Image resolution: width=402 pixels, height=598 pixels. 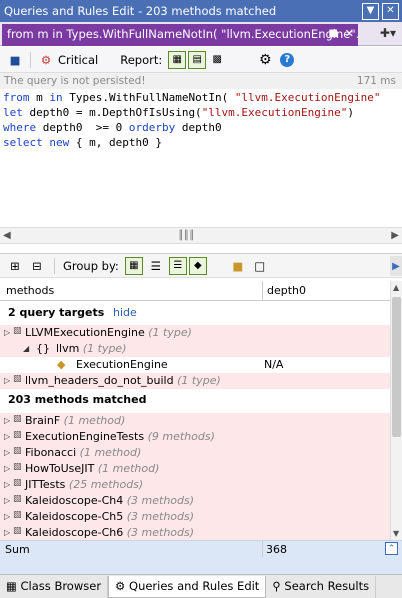 I want to click on query-toolbar: ■ ⚙ Critical Report: ▦ ▤ ▩ ⚙ ?, so click(x=201, y=60).